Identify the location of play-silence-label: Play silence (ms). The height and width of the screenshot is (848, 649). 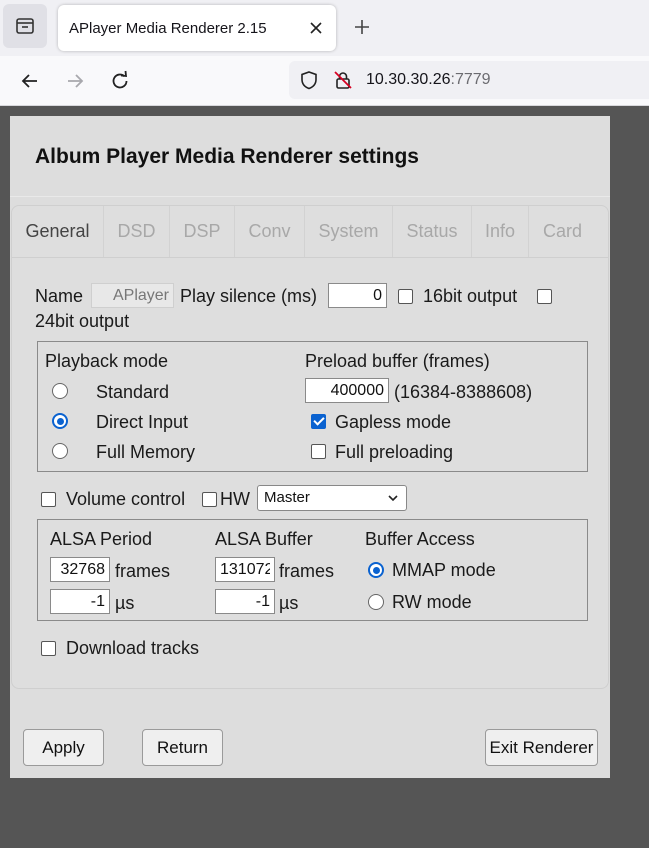
(249, 296).